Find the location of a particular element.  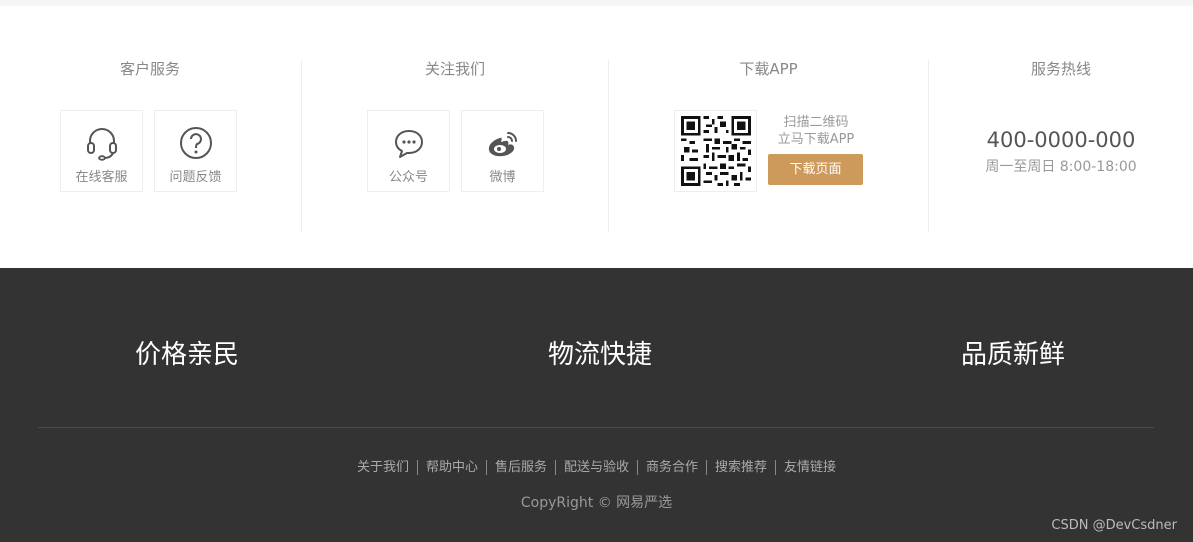

weibo-button: 微博 is located at coordinates (502, 151).